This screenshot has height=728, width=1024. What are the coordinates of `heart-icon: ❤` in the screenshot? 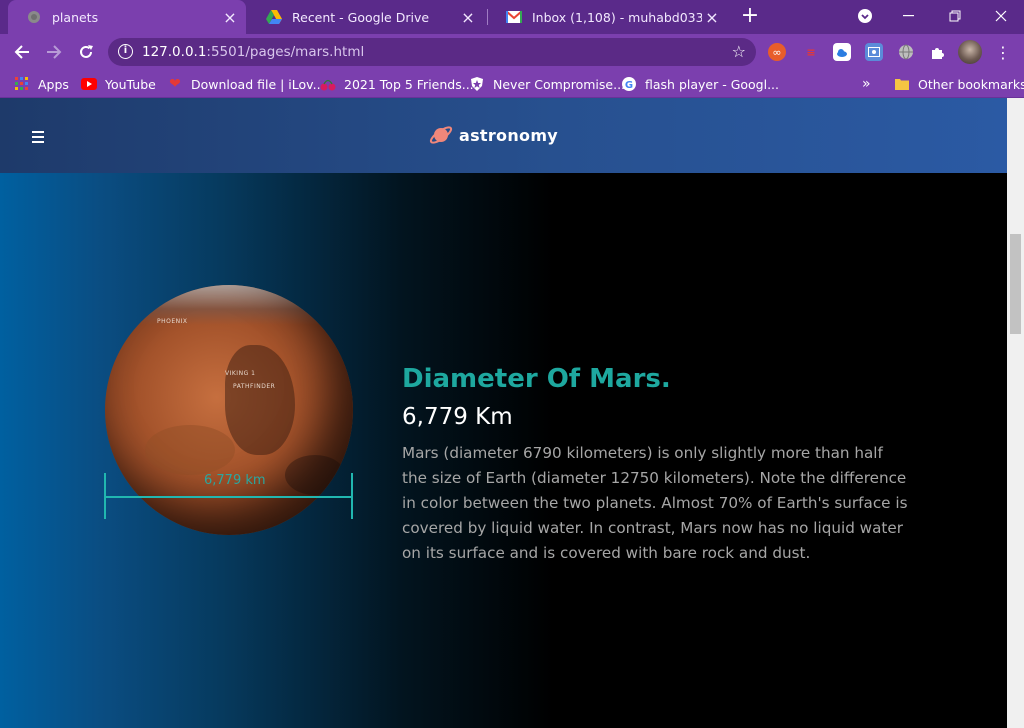 It's located at (175, 84).